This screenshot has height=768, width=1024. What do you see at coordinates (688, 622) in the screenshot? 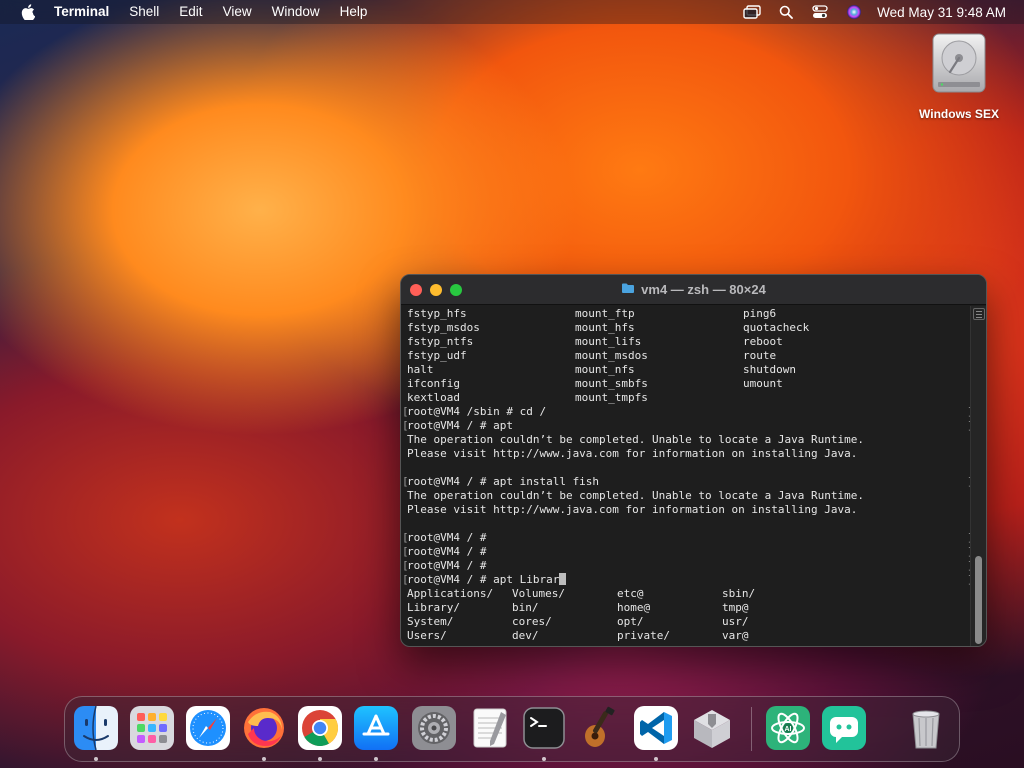
I see `completion-row: System/cores/opt/usr/` at bounding box center [688, 622].